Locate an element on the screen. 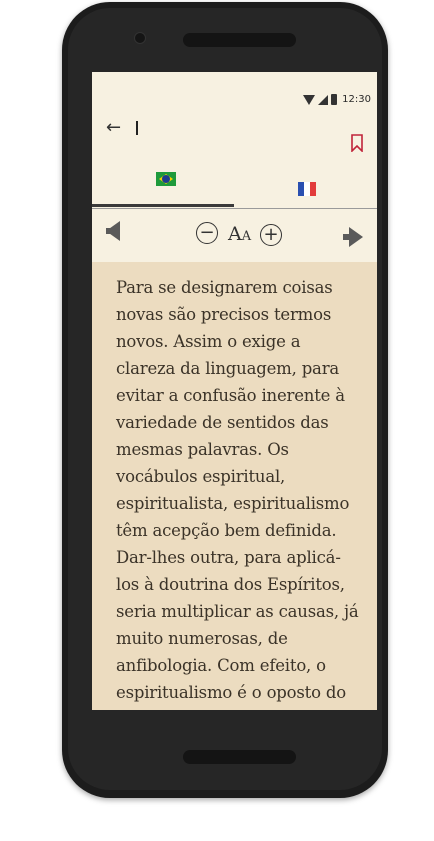 The height and width of the screenshot is (841, 434). previous-page-arrow-icon is located at coordinates (113, 231).